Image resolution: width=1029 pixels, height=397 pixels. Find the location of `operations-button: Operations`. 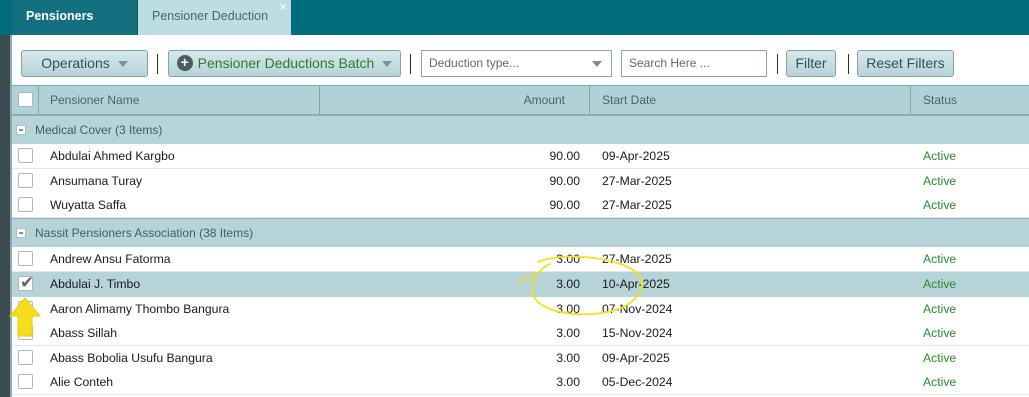

operations-button: Operations is located at coordinates (84, 63).